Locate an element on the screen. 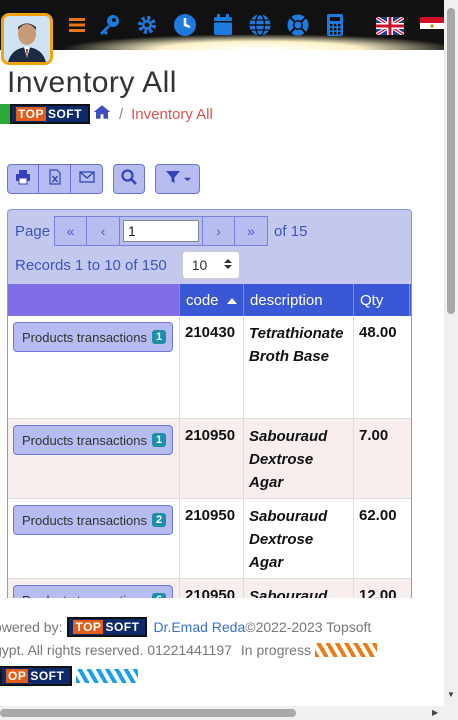 The width and height of the screenshot is (458, 720). key-icon is located at coordinates (109, 25).